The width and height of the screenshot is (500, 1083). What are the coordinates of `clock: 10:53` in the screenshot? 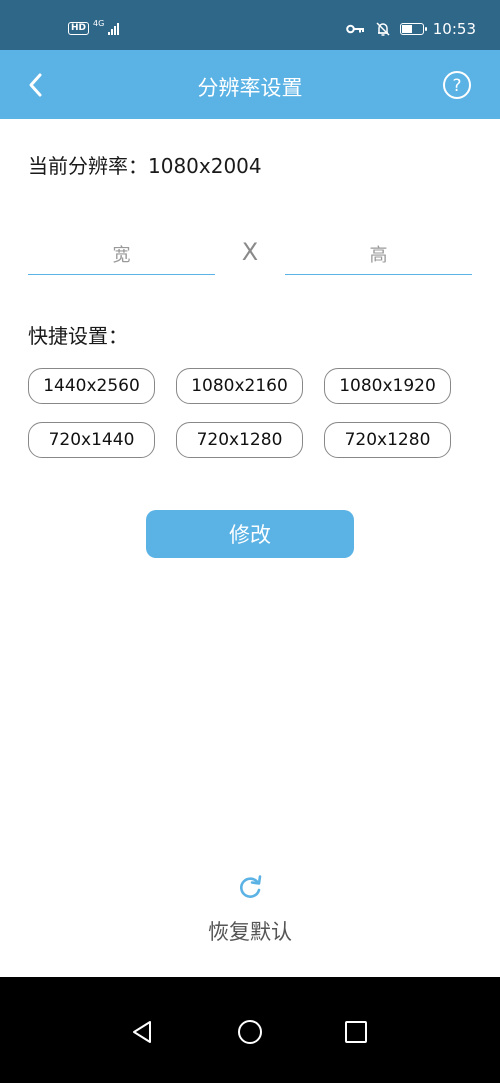 It's located at (454, 29).